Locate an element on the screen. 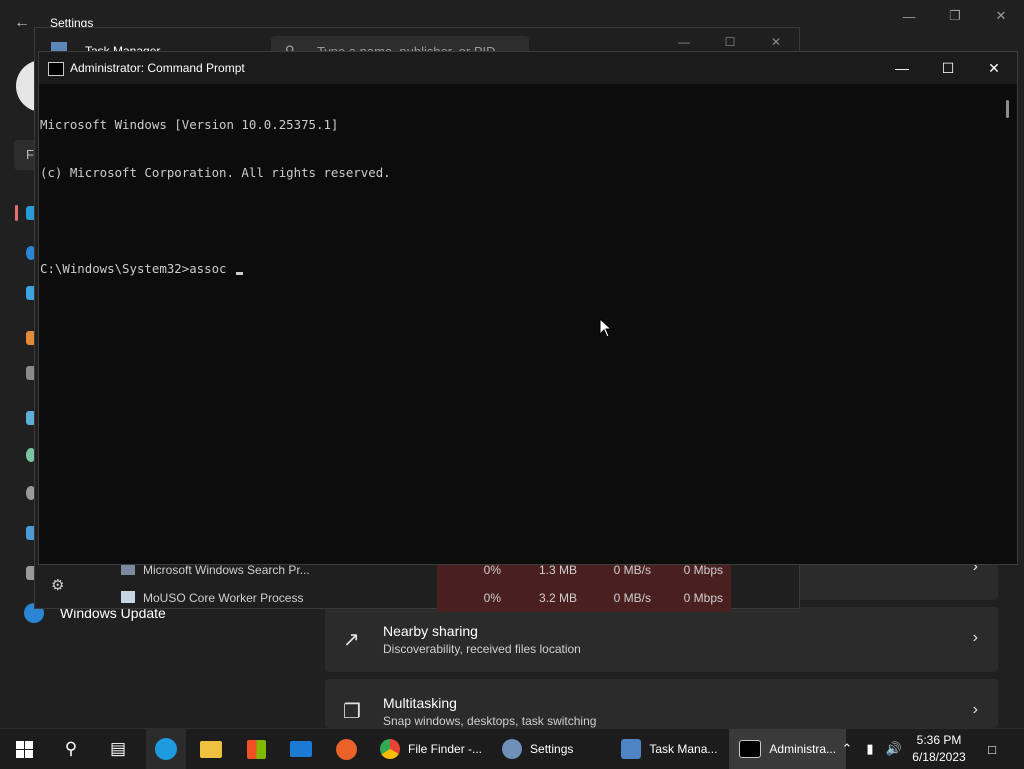 This screenshot has width=1024, height=769. multitasking-icon: ❐ is located at coordinates (352, 712).